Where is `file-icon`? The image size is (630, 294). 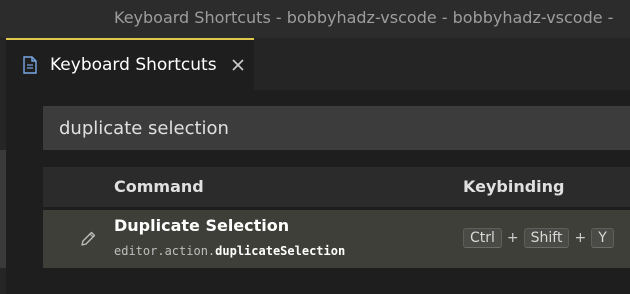 file-icon is located at coordinates (30, 65).